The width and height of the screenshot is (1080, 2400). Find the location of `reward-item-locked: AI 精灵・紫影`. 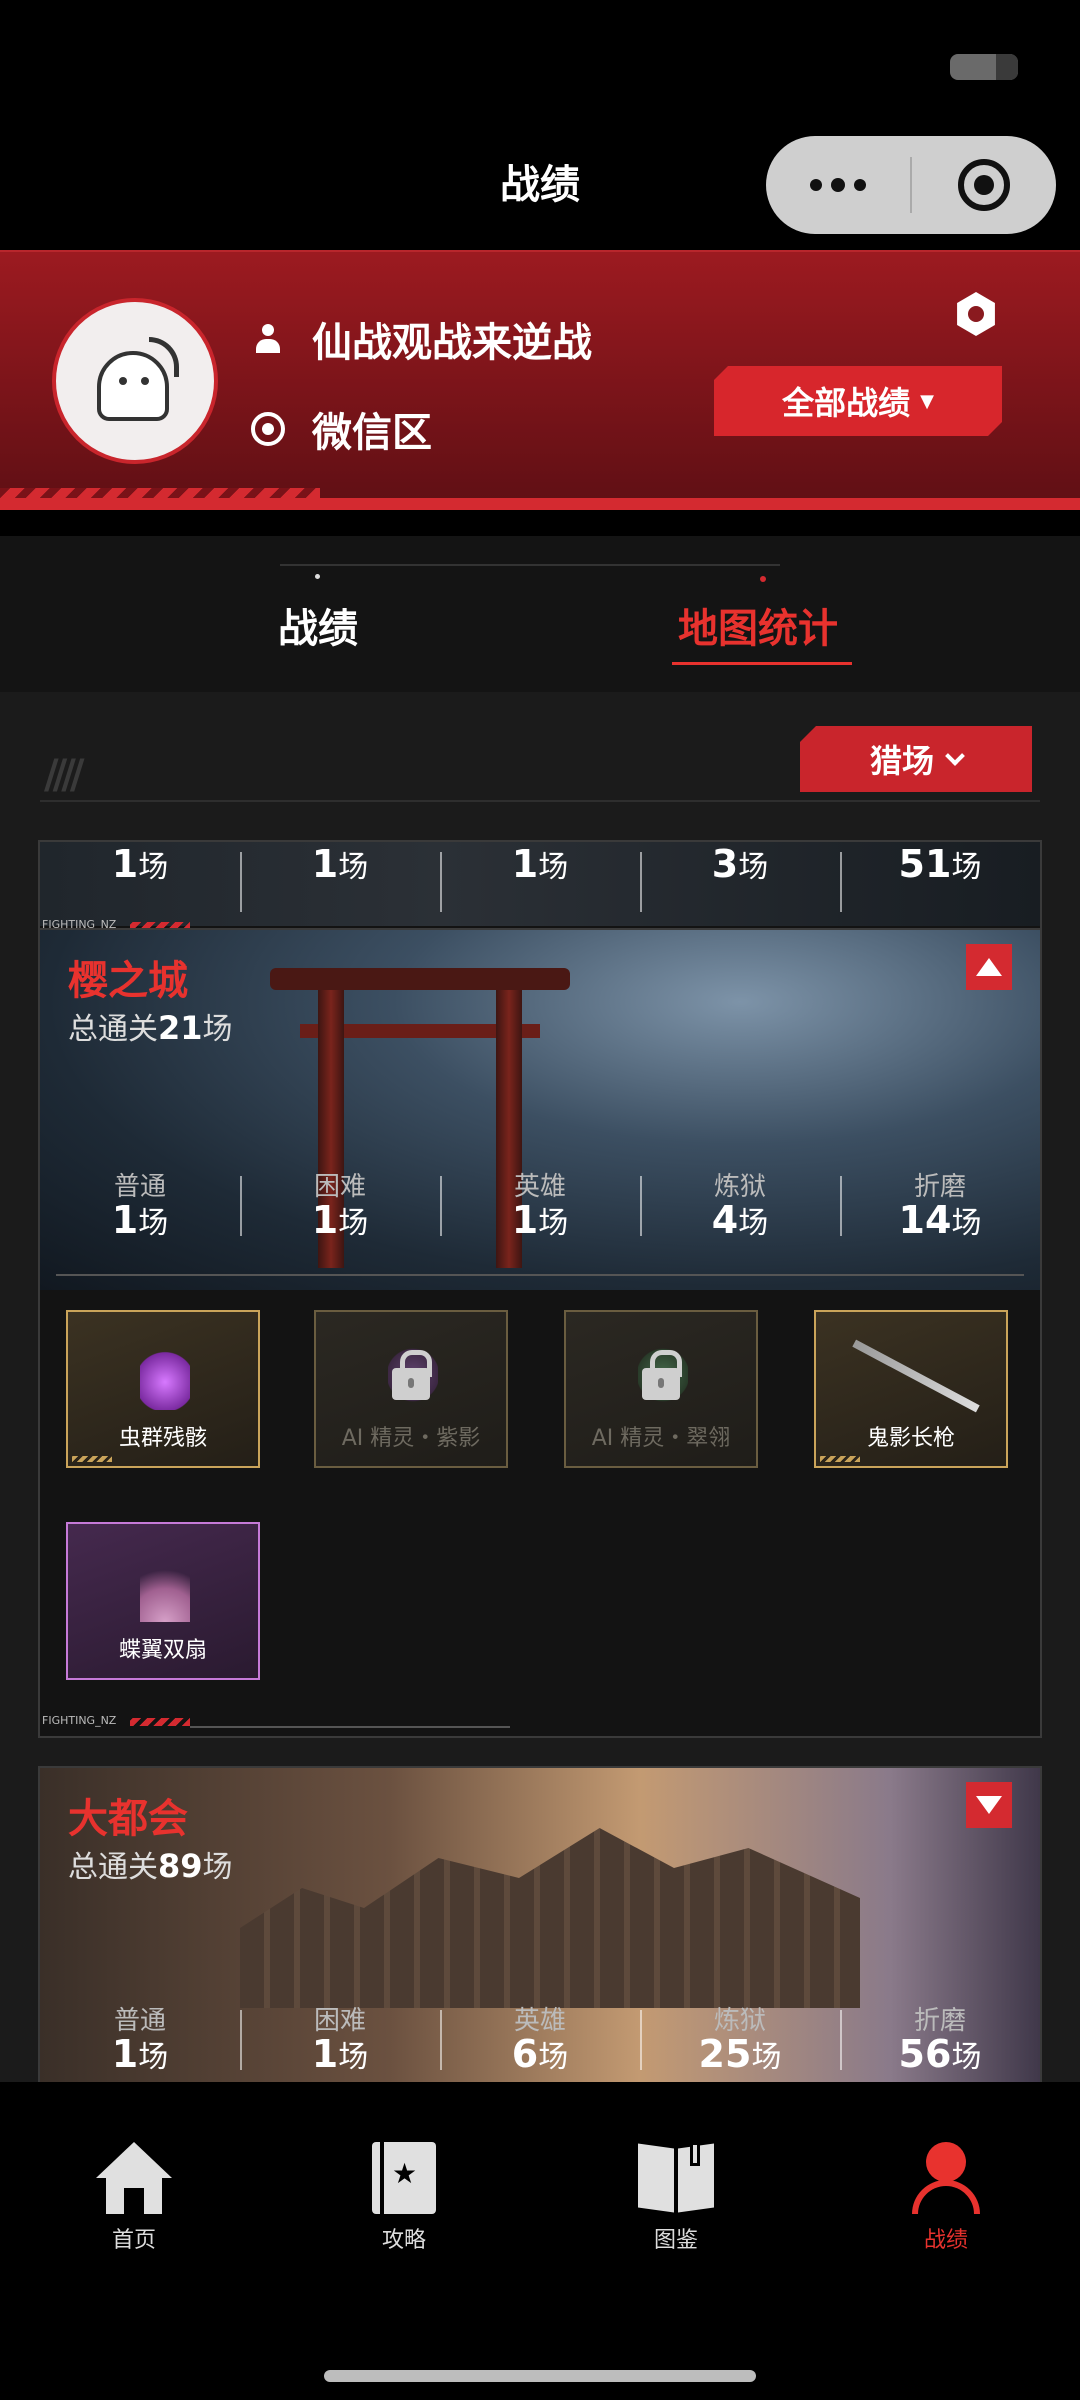

reward-item-locked: AI 精灵・紫影 is located at coordinates (411, 1389).